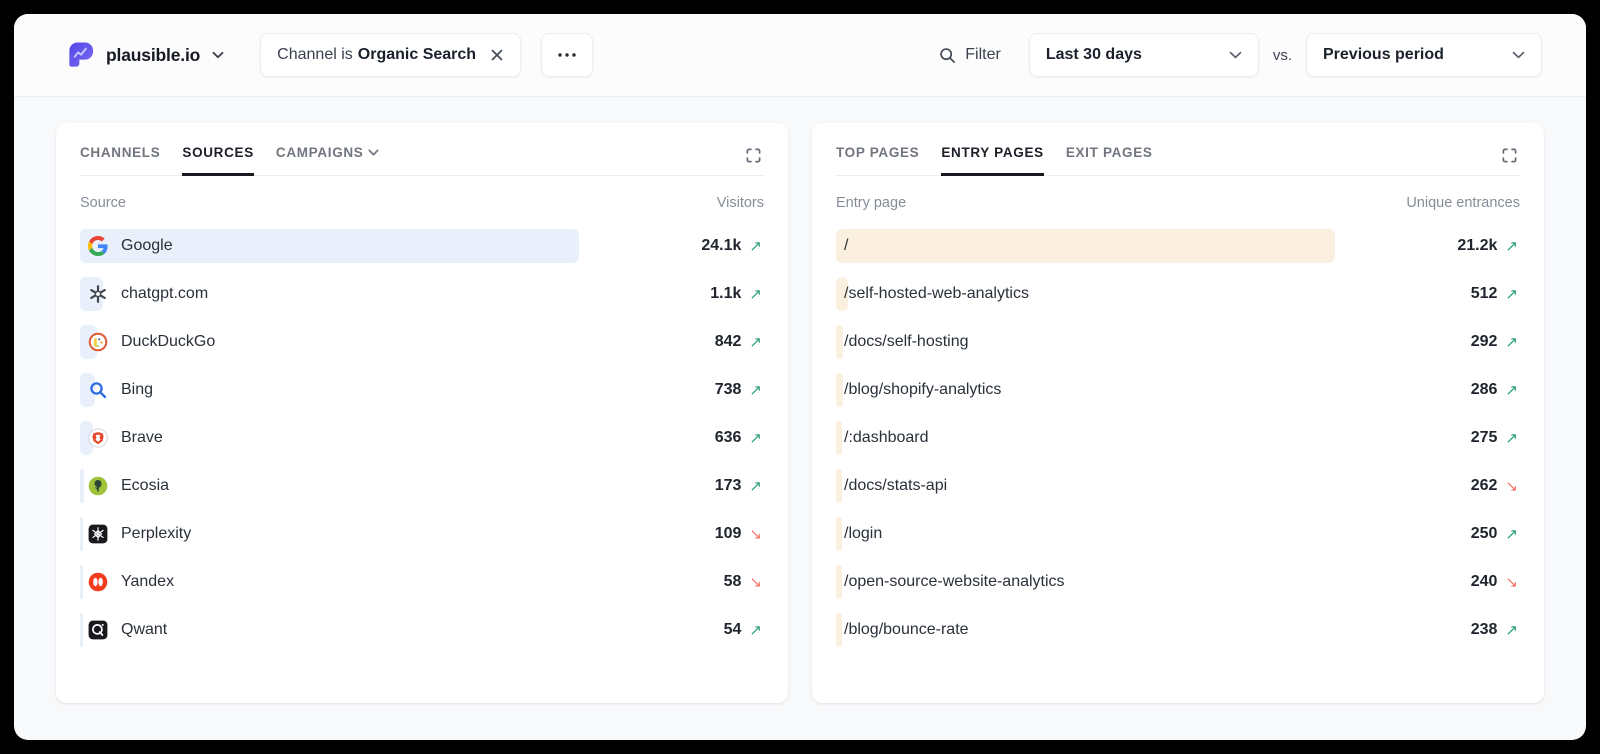  What do you see at coordinates (1178, 294) in the screenshot?
I see `list-item: /self-hosted-web-analytics 512 ↗` at bounding box center [1178, 294].